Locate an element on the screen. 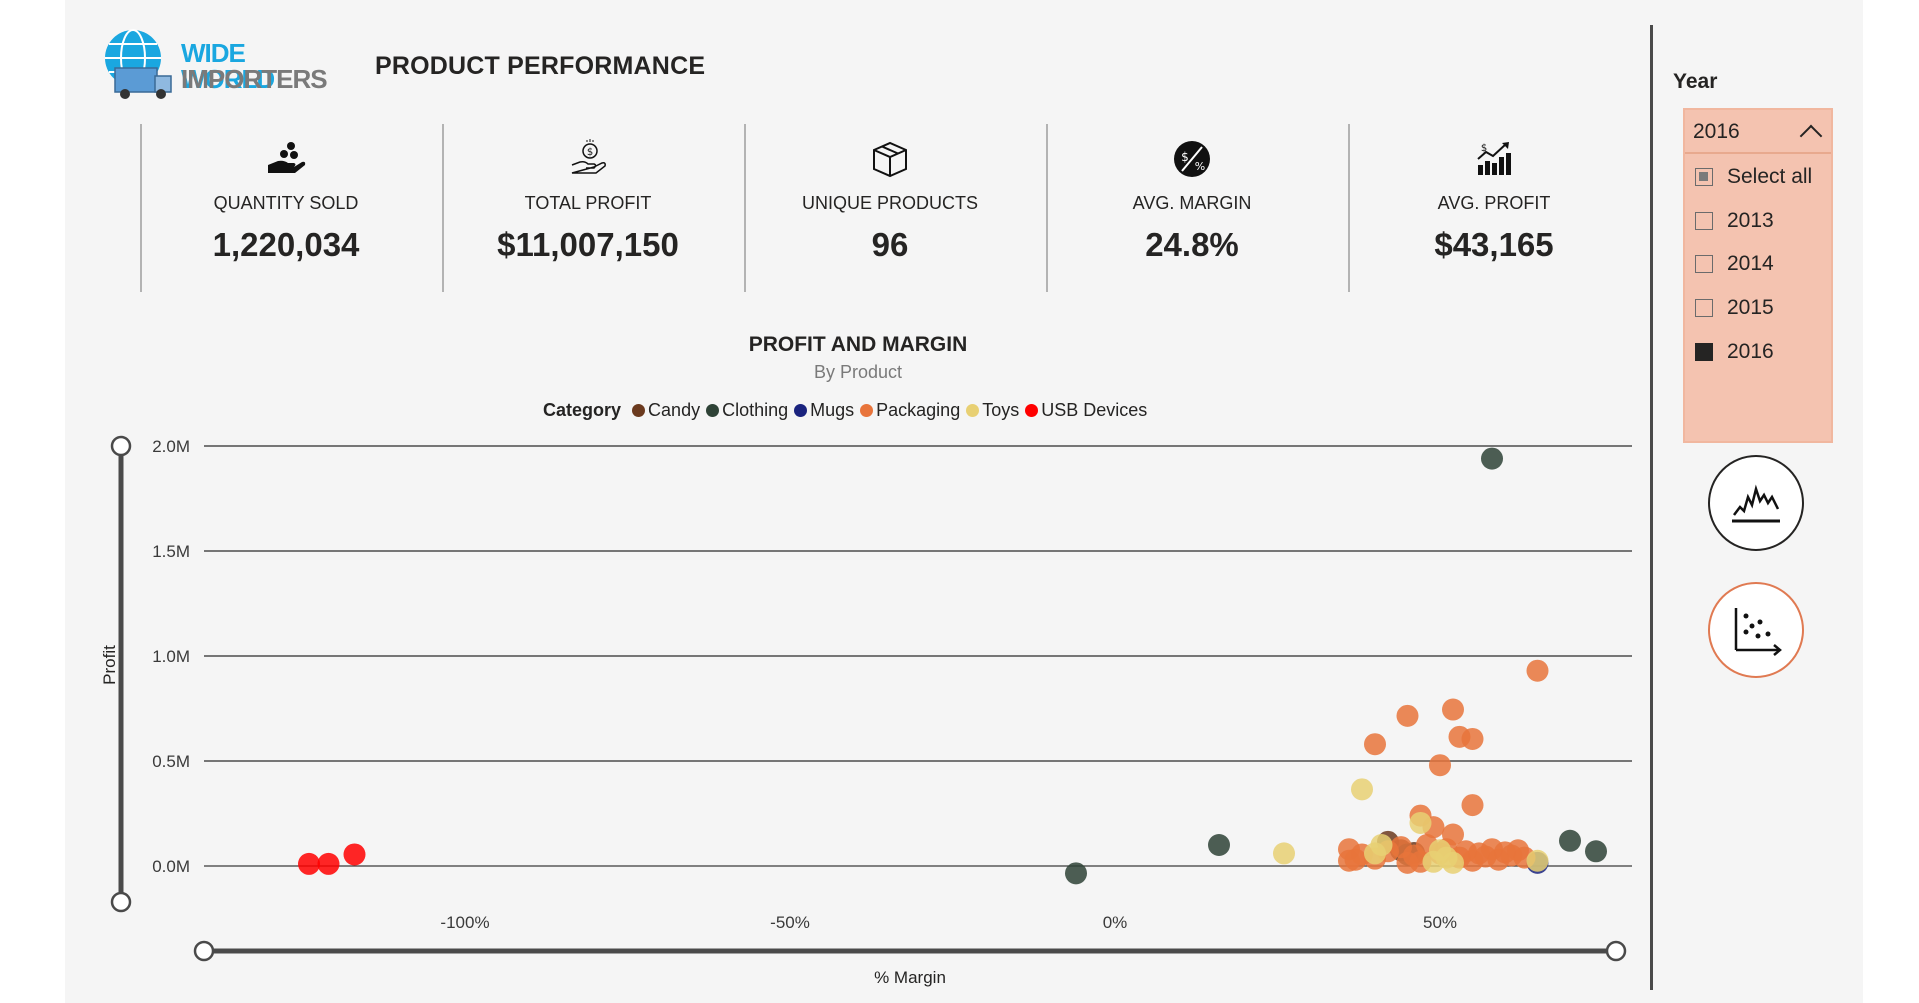 The width and height of the screenshot is (1919, 1003). slicer-option-2016: 2016 is located at coordinates (1734, 352).